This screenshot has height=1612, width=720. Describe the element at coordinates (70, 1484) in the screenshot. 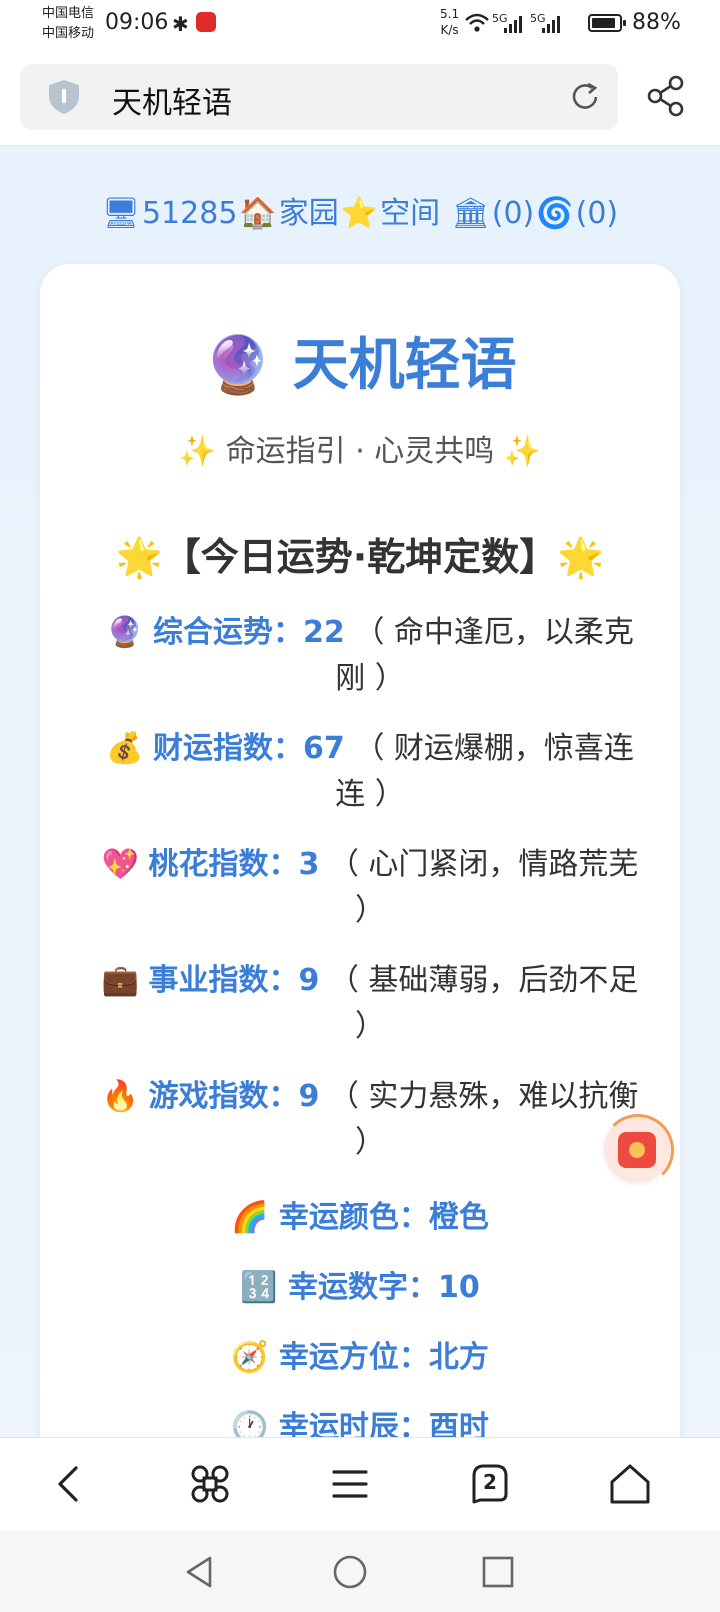

I see `back-icon` at that location.